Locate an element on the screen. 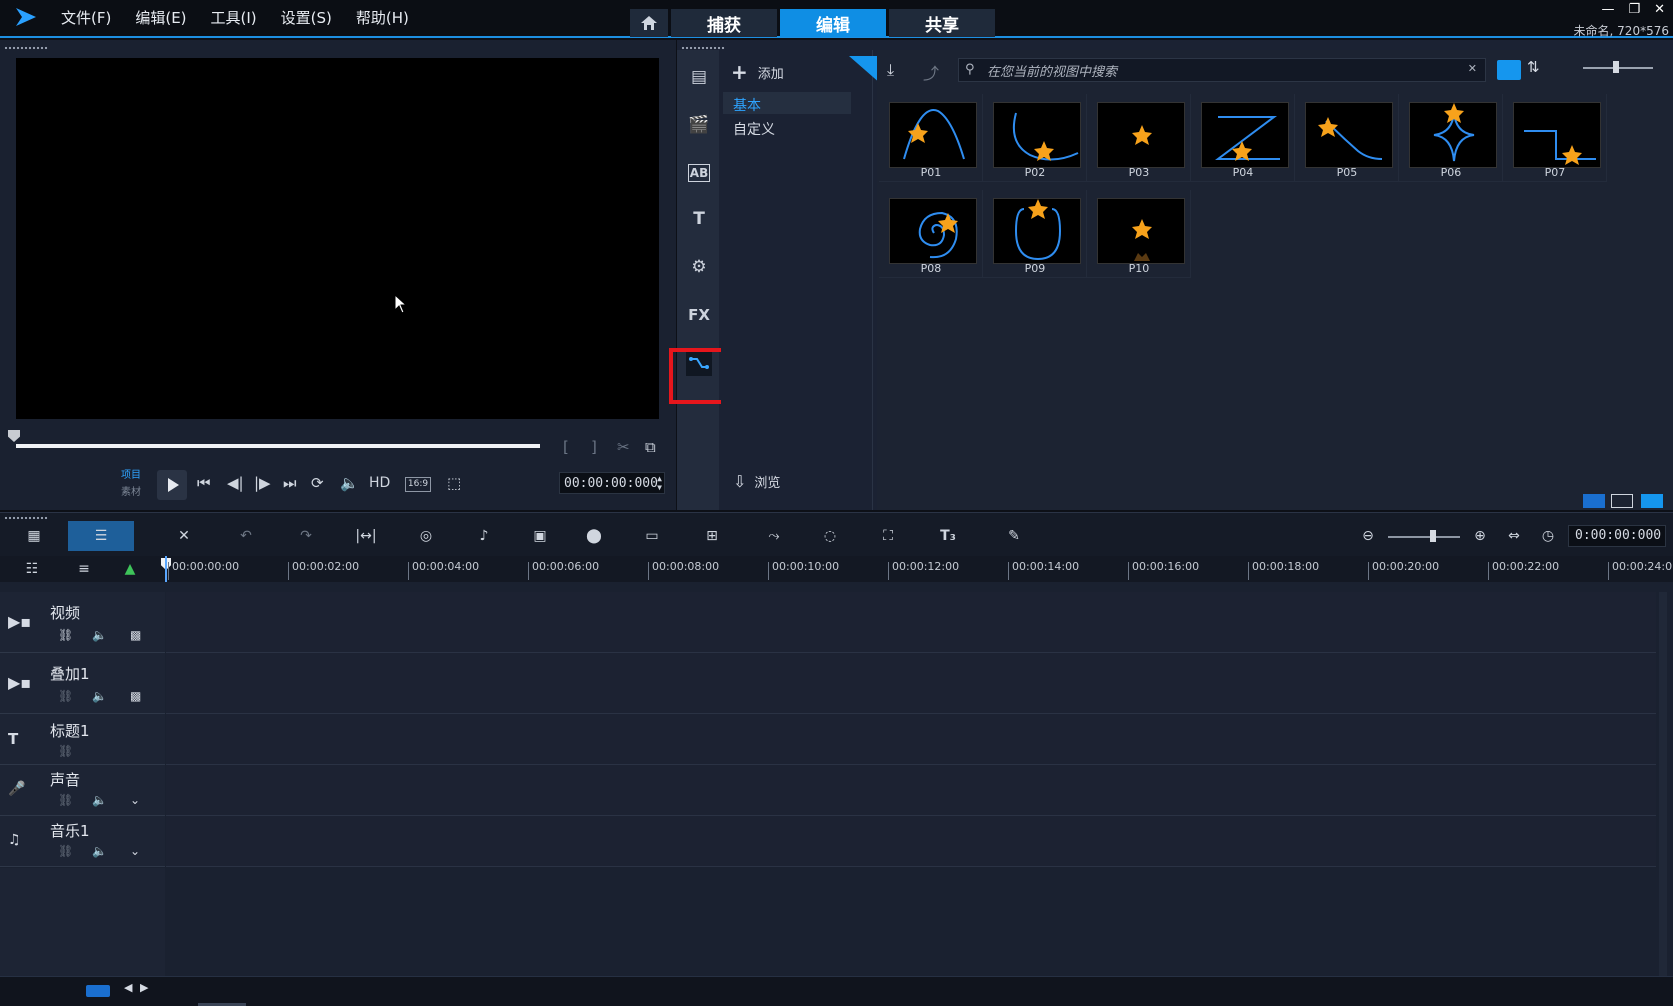 This screenshot has height=1006, width=1673. ripple-edit-icon: ▲ is located at coordinates (130, 569).